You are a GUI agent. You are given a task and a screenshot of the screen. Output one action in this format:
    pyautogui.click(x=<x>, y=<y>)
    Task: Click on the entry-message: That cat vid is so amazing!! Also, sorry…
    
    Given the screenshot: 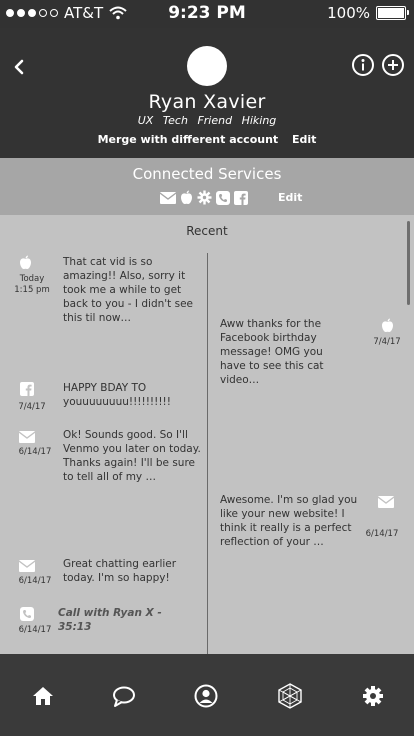 What is the action you would take?
    pyautogui.click(x=128, y=290)
    